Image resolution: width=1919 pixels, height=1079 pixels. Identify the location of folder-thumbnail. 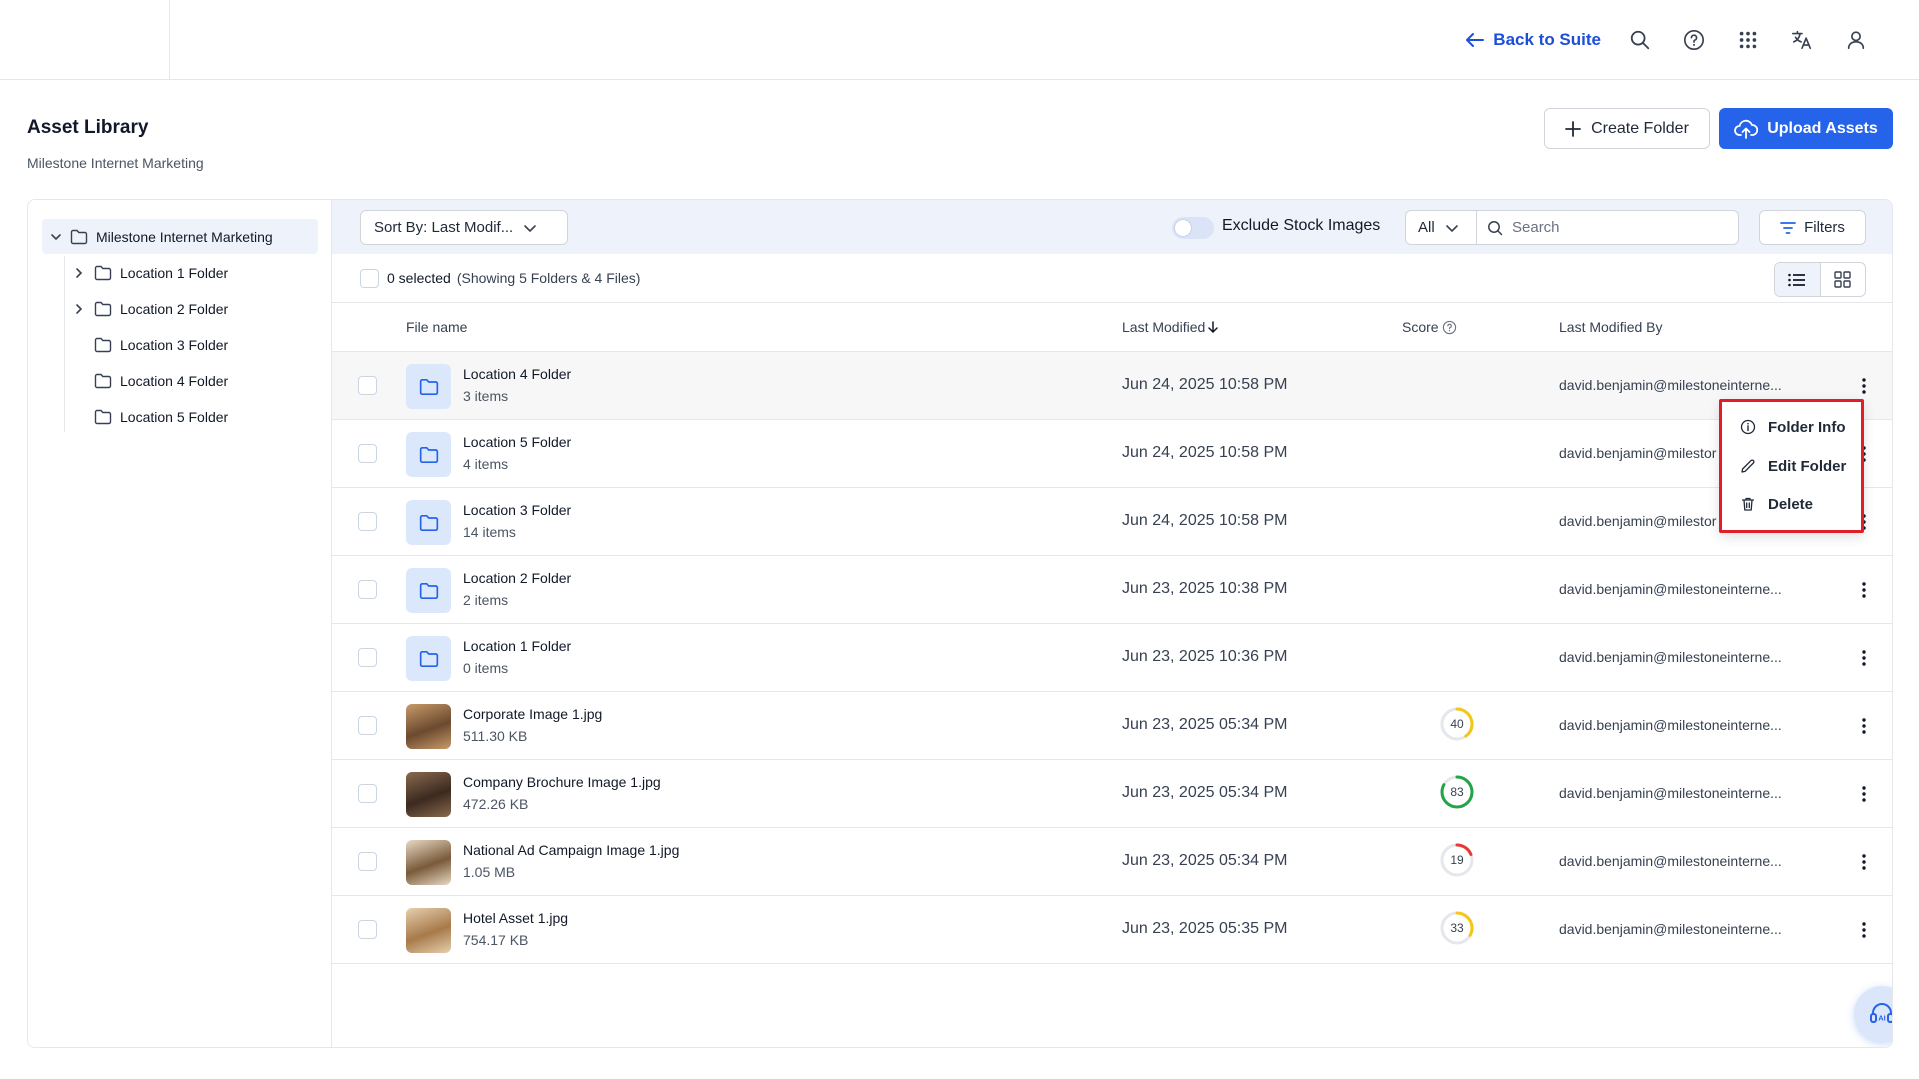
(428, 386).